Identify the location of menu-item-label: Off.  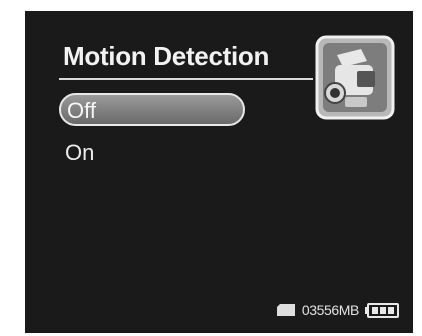
(81, 110).